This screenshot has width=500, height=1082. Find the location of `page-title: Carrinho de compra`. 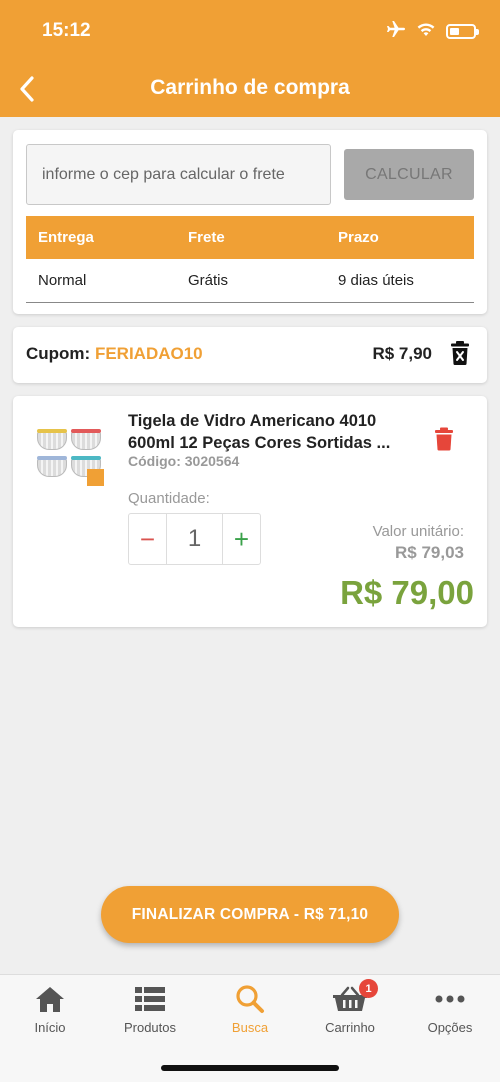

page-title: Carrinho de compra is located at coordinates (250, 87).